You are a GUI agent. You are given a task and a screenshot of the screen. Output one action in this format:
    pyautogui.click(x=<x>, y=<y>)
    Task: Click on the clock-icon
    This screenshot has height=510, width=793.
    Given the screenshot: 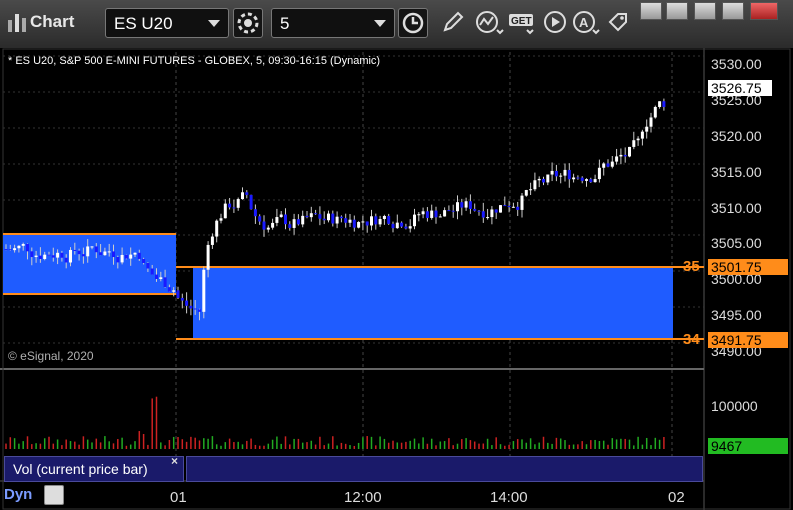 What is the action you would take?
    pyautogui.click(x=413, y=23)
    